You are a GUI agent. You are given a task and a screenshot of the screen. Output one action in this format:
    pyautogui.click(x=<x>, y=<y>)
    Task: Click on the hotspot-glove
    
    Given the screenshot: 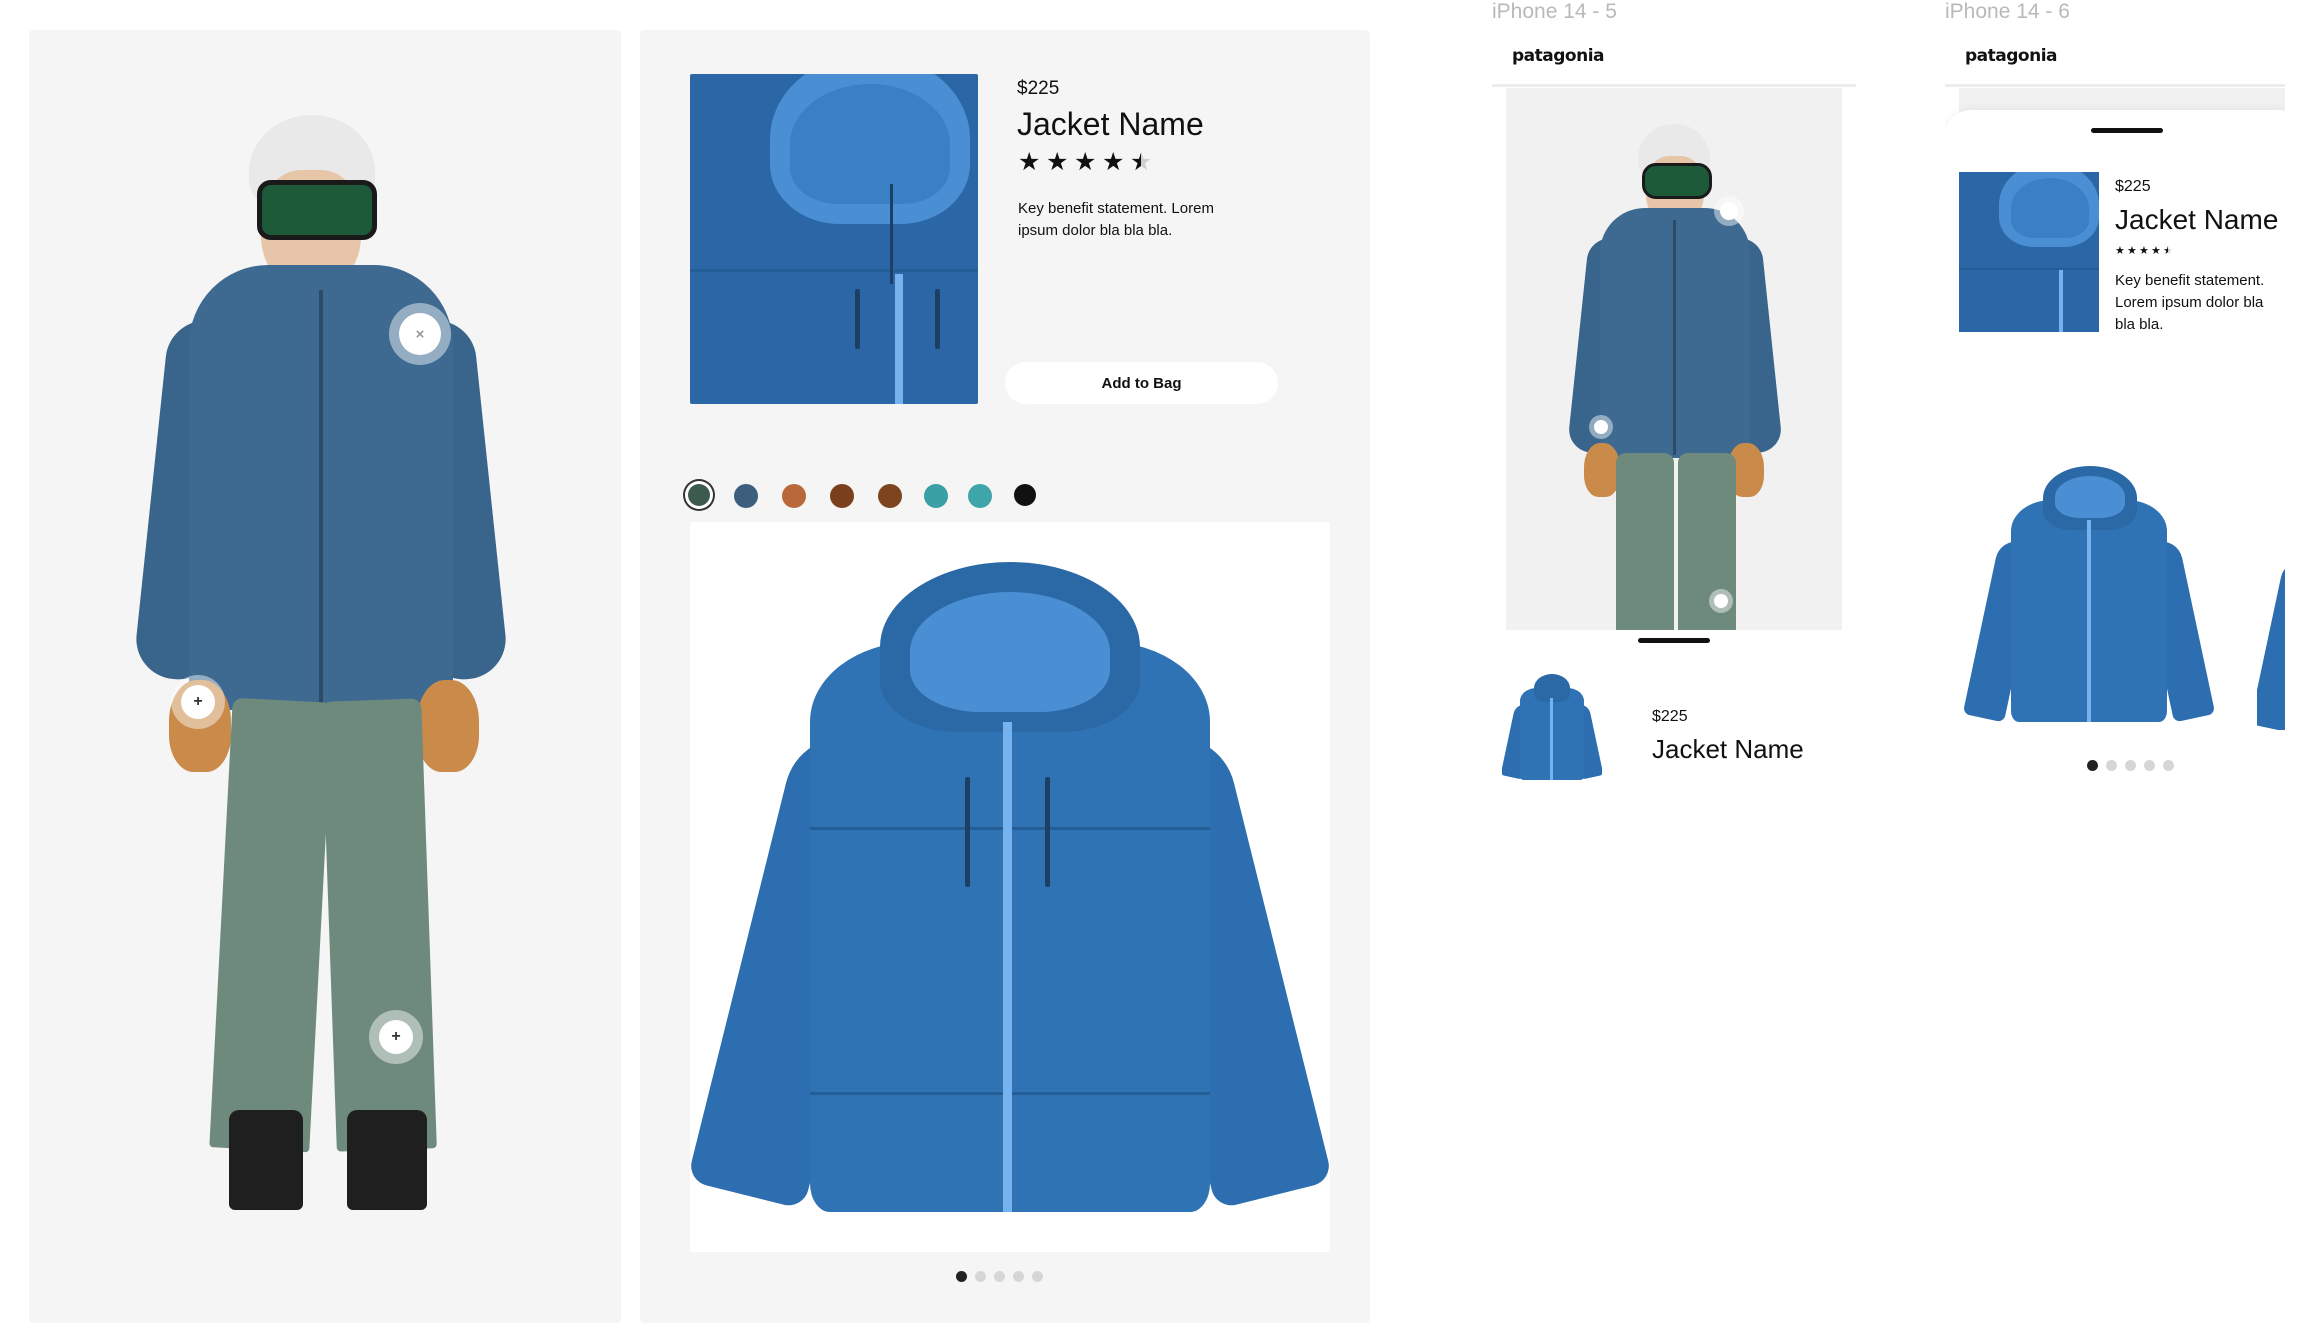 What is the action you would take?
    pyautogui.click(x=1601, y=427)
    